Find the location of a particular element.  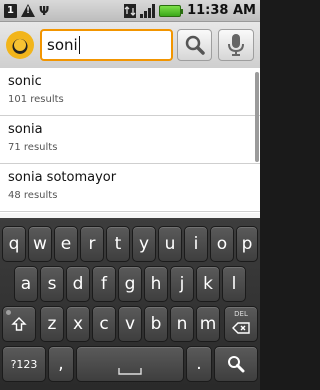

search-button is located at coordinates (194, 45).